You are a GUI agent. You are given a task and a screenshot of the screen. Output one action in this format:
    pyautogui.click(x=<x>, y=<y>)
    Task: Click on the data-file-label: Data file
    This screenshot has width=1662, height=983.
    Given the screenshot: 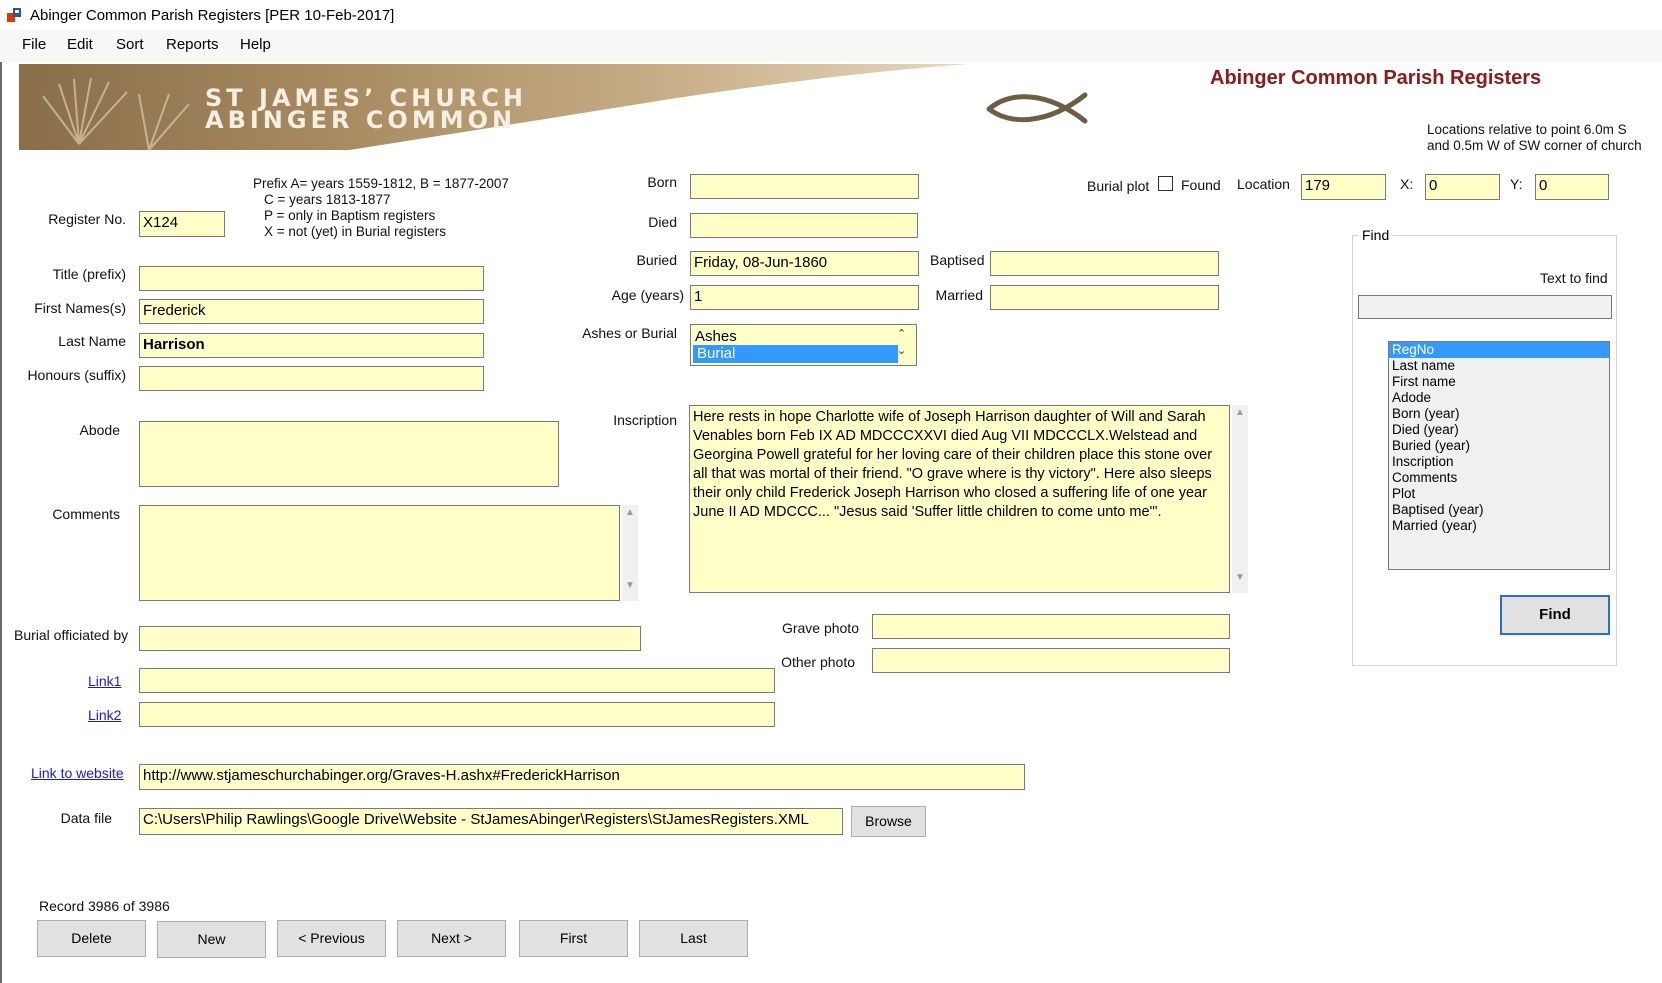 What is the action you would take?
    pyautogui.click(x=86, y=818)
    